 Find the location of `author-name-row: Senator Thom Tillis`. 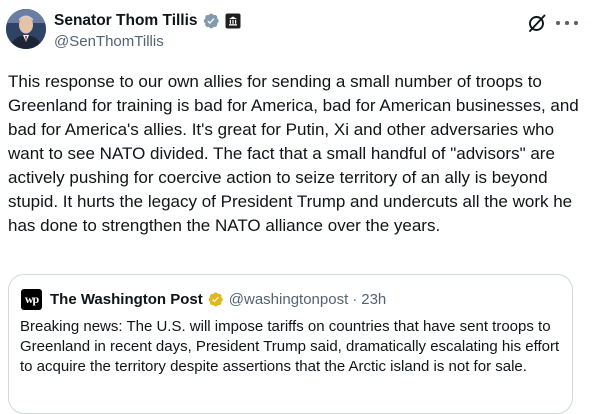

author-name-row: Senator Thom Tillis is located at coordinates (147, 21).